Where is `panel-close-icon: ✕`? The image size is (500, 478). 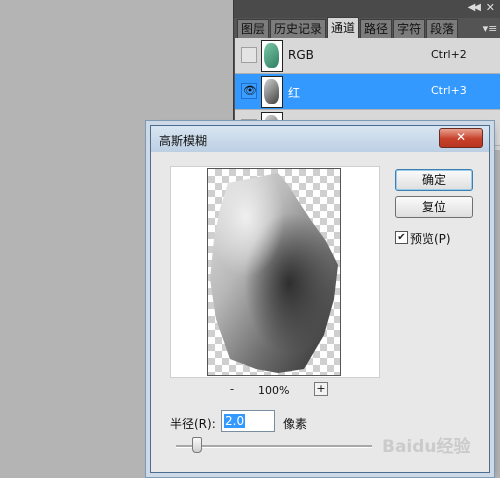
panel-close-icon: ✕ is located at coordinates (490, 7).